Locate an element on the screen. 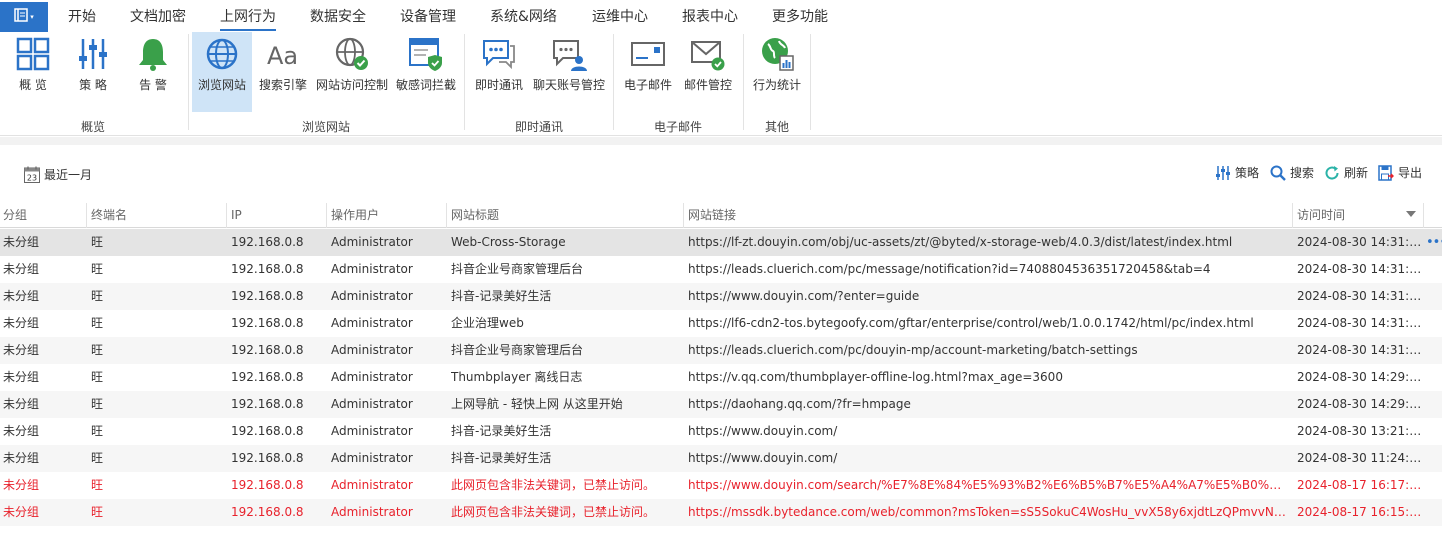  ribbon-button-label: 邮件管控 is located at coordinates (707, 85).